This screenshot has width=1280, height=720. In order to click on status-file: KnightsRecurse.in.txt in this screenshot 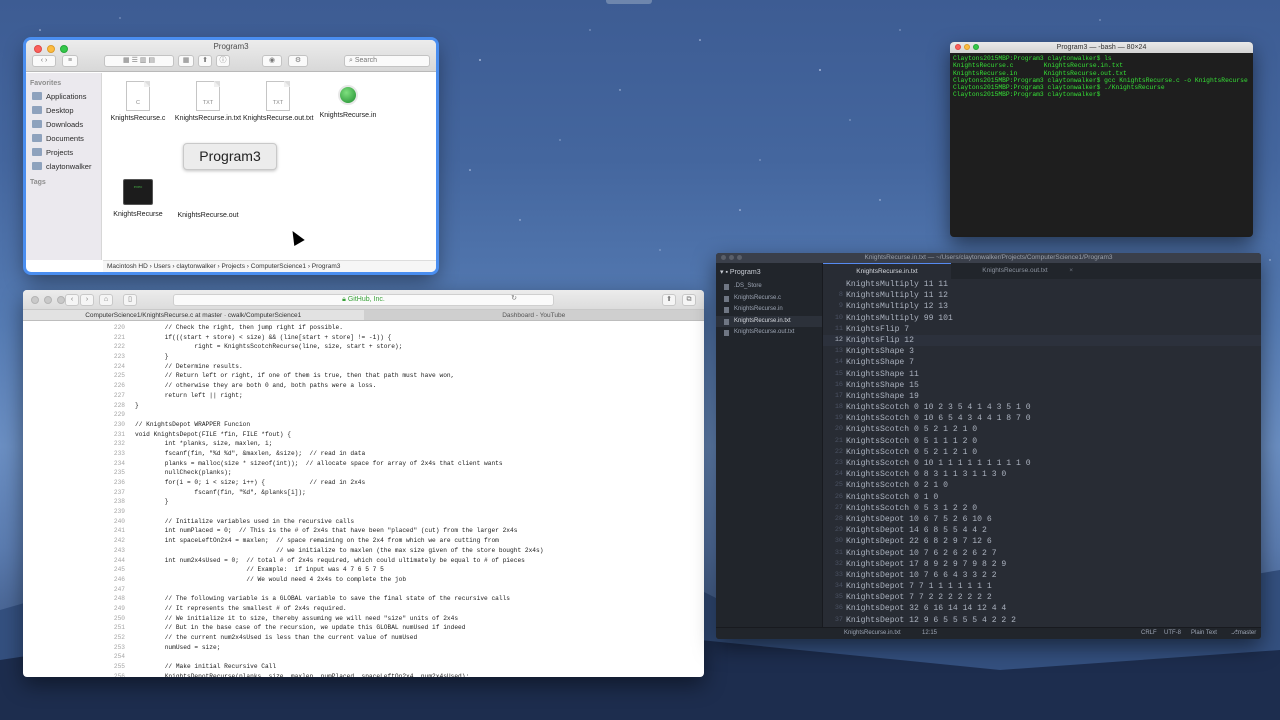, I will do `click(872, 633)`.